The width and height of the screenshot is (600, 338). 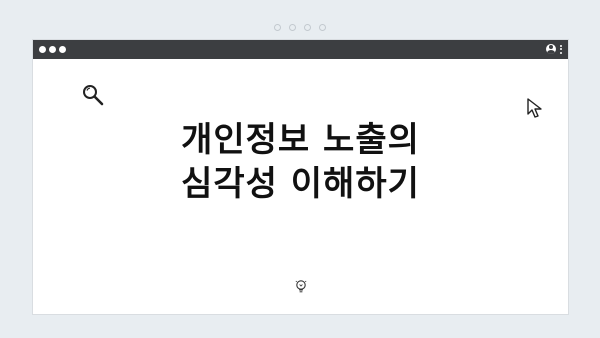 What do you see at coordinates (561, 49) in the screenshot?
I see `kebab-menu-icon` at bounding box center [561, 49].